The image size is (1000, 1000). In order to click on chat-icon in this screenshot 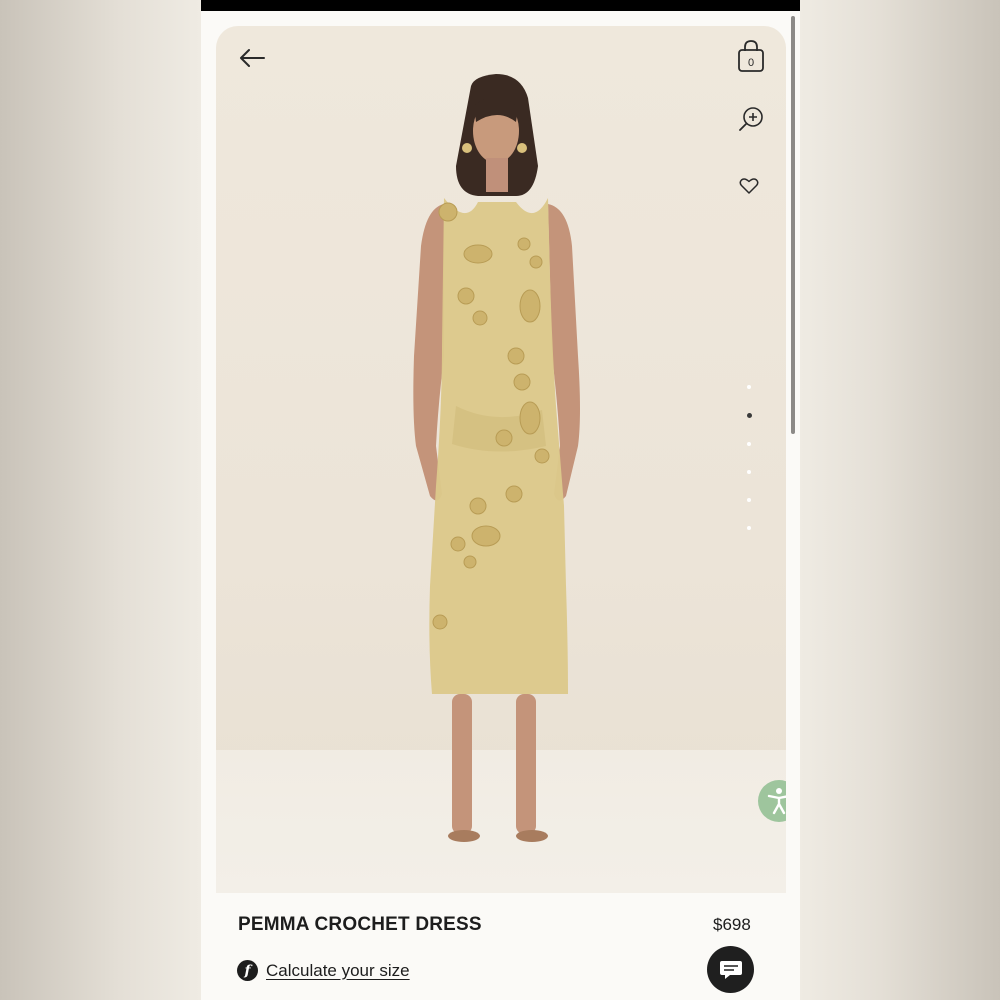, I will do `click(730, 969)`.